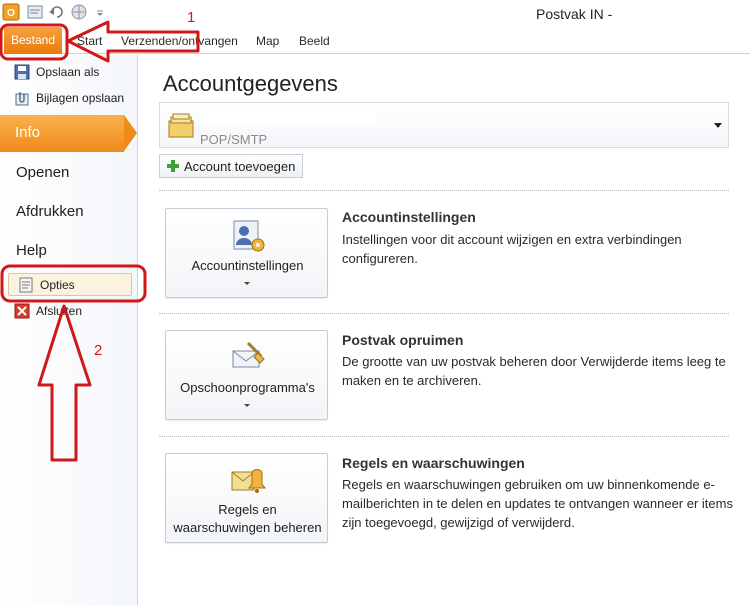 This screenshot has width=750, height=605. Describe the element at coordinates (31, 250) in the screenshot. I see `nav-help: Help` at that location.